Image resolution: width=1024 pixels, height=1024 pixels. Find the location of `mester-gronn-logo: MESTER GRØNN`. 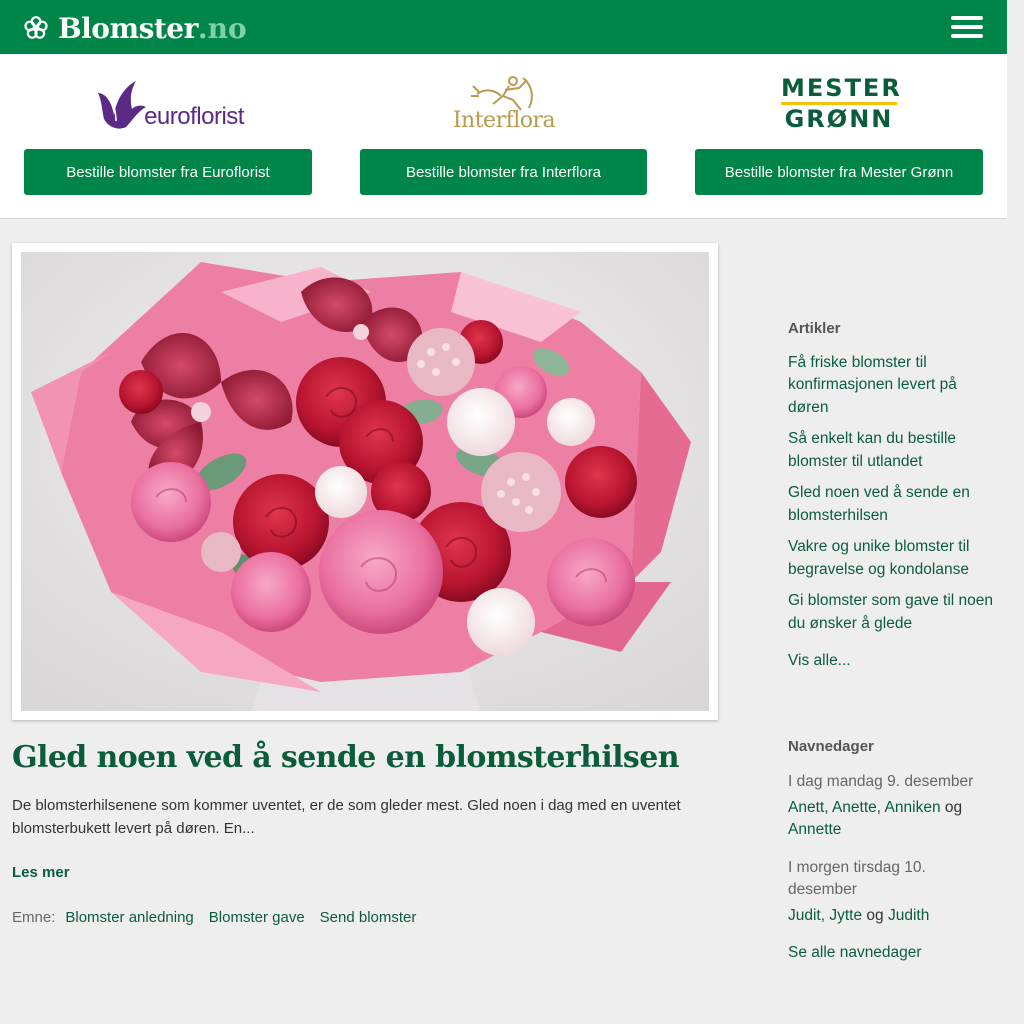

mester-gronn-logo: MESTER GRØNN is located at coordinates (839, 103).